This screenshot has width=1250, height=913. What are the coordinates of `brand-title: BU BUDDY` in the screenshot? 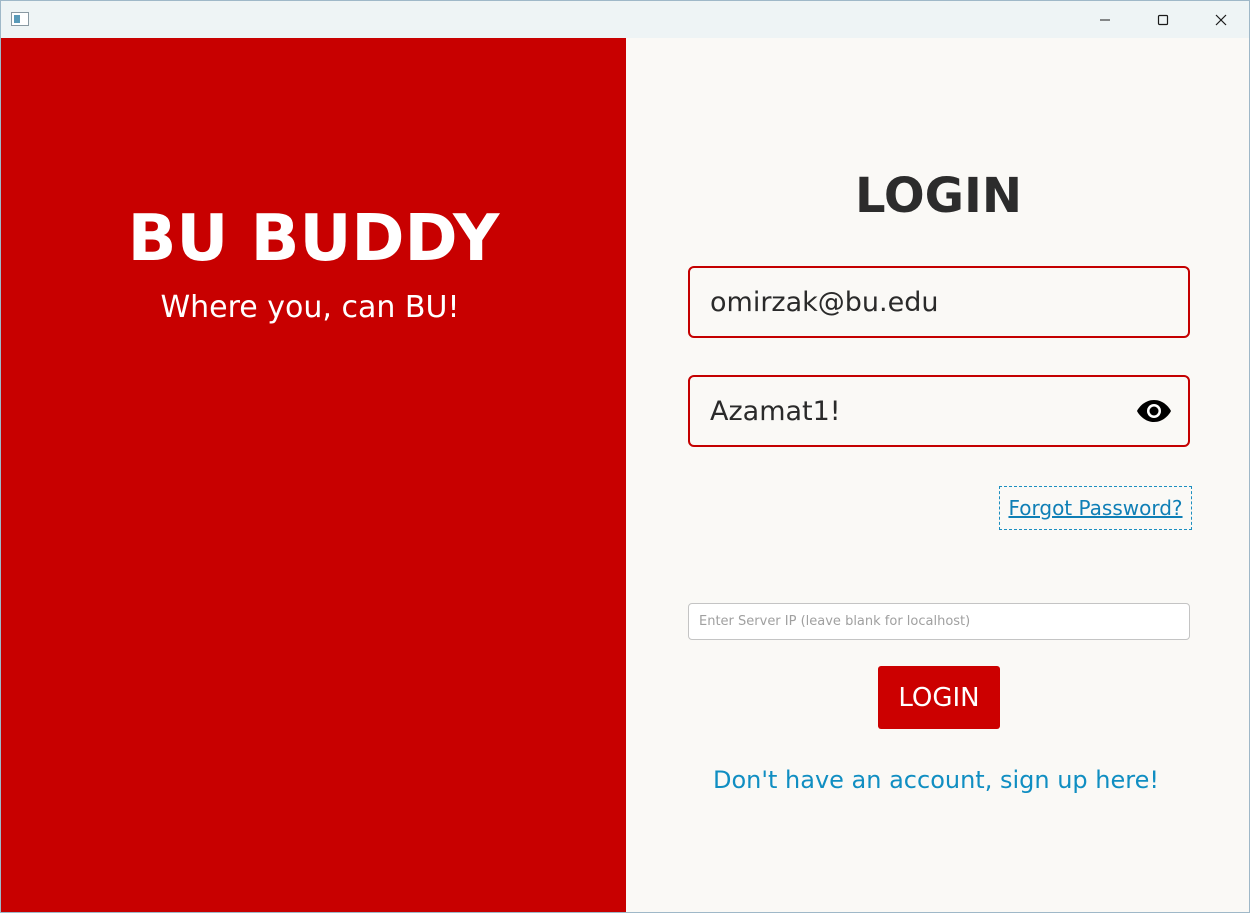 It's located at (313, 239).